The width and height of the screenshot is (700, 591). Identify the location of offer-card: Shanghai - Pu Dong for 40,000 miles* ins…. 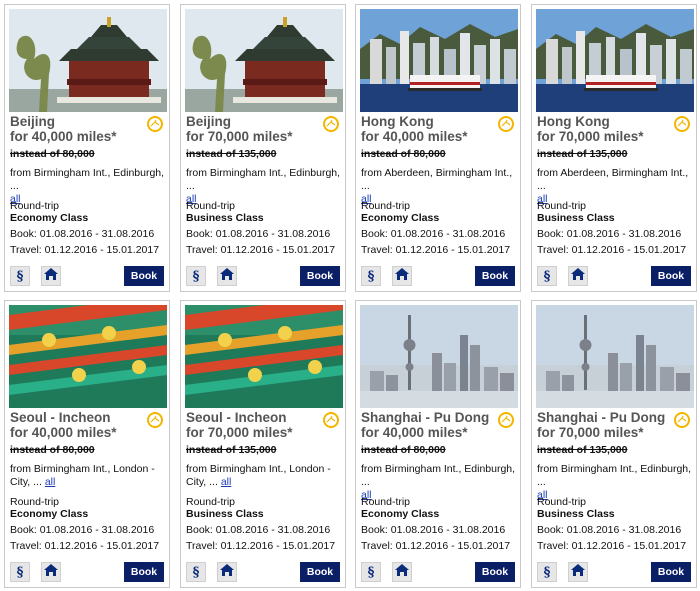
(438, 444).